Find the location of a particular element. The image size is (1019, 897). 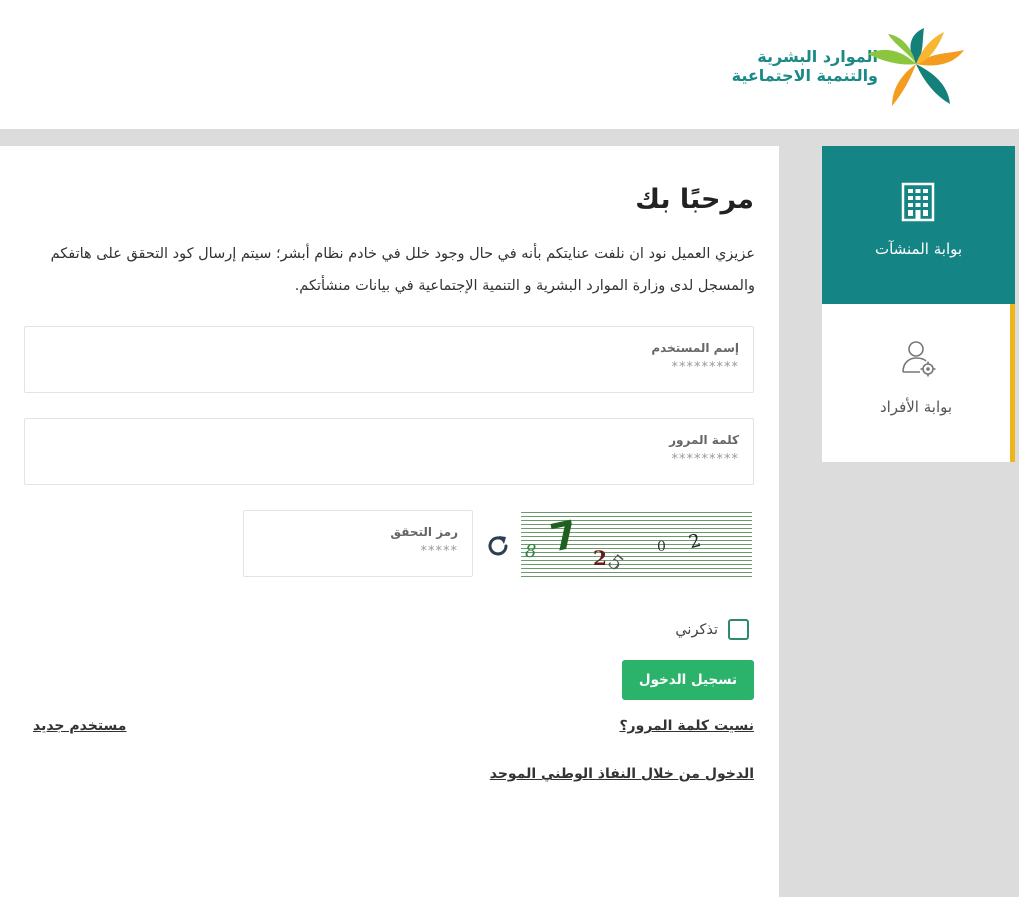

remember-checkbox is located at coordinates (738, 629).